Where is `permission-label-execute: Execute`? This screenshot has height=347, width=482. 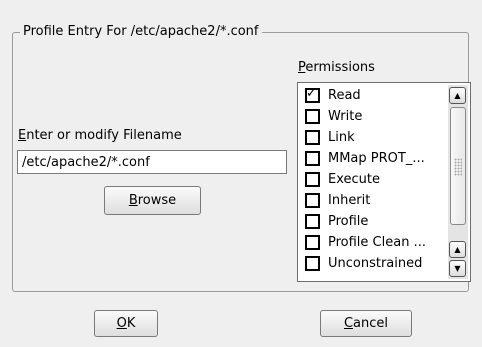 permission-label-execute: Execute is located at coordinates (354, 179).